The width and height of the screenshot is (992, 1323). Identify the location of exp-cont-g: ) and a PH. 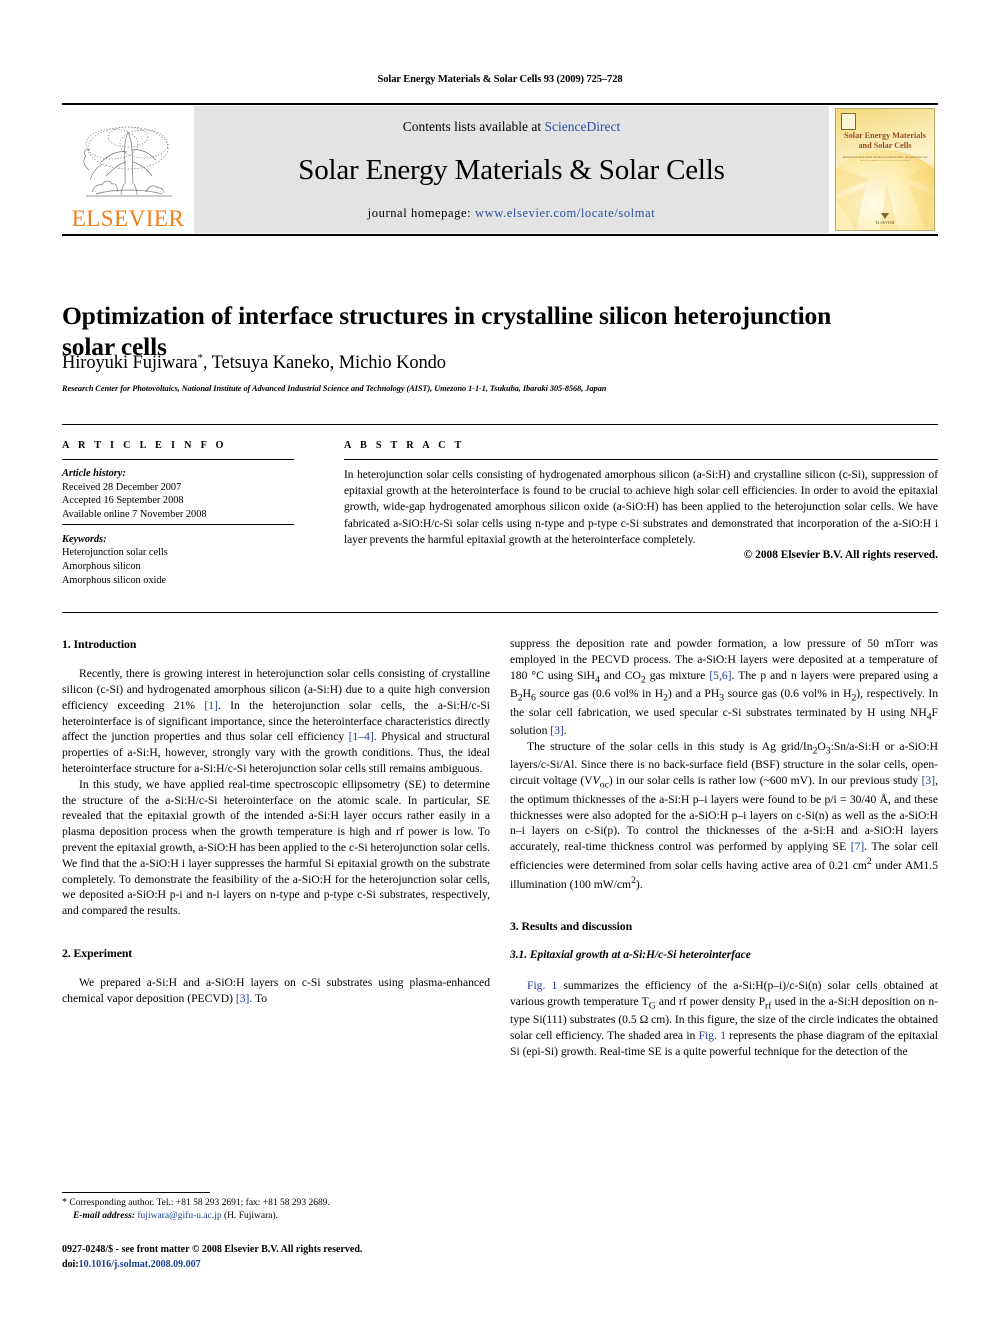
(693, 694).